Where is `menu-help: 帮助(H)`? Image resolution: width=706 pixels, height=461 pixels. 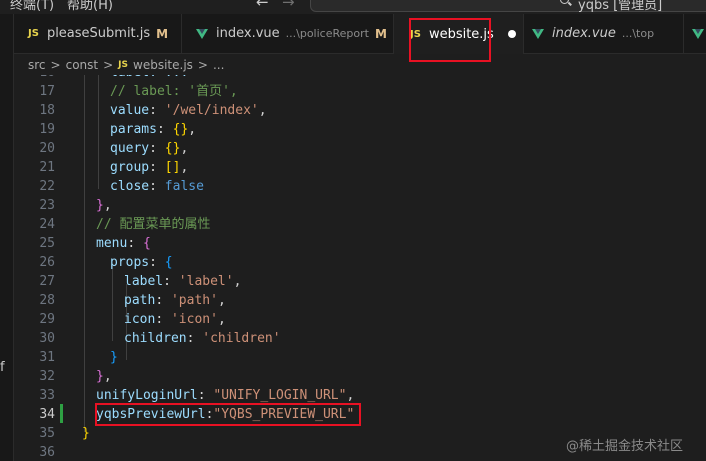
menu-help: 帮助(H) is located at coordinates (90, 6).